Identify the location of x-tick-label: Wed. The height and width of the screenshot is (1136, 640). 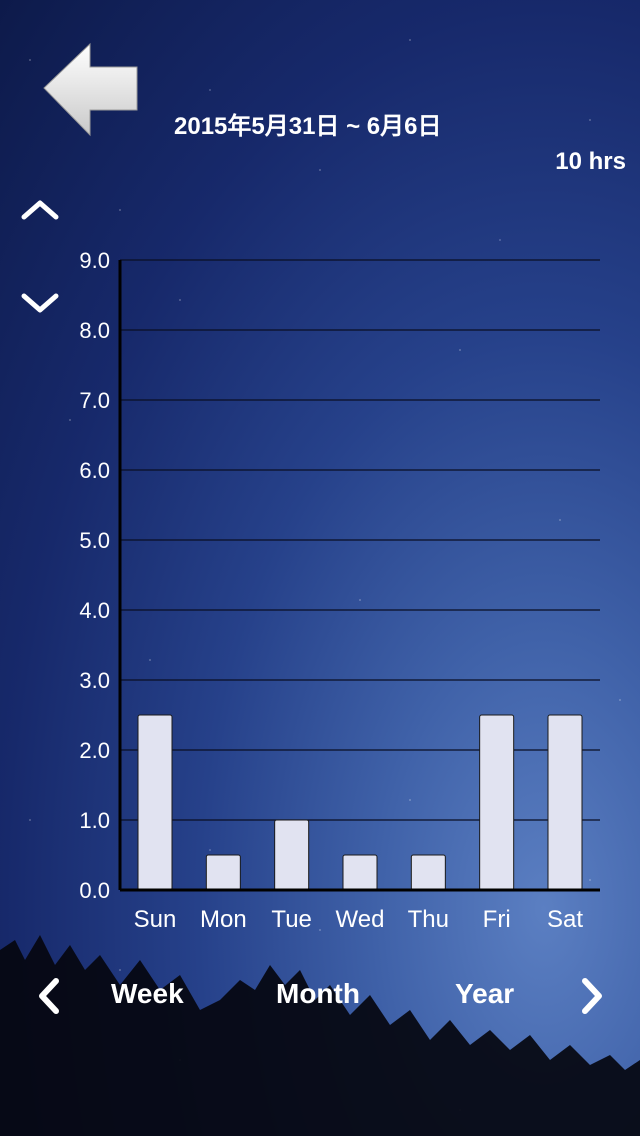
(360, 919).